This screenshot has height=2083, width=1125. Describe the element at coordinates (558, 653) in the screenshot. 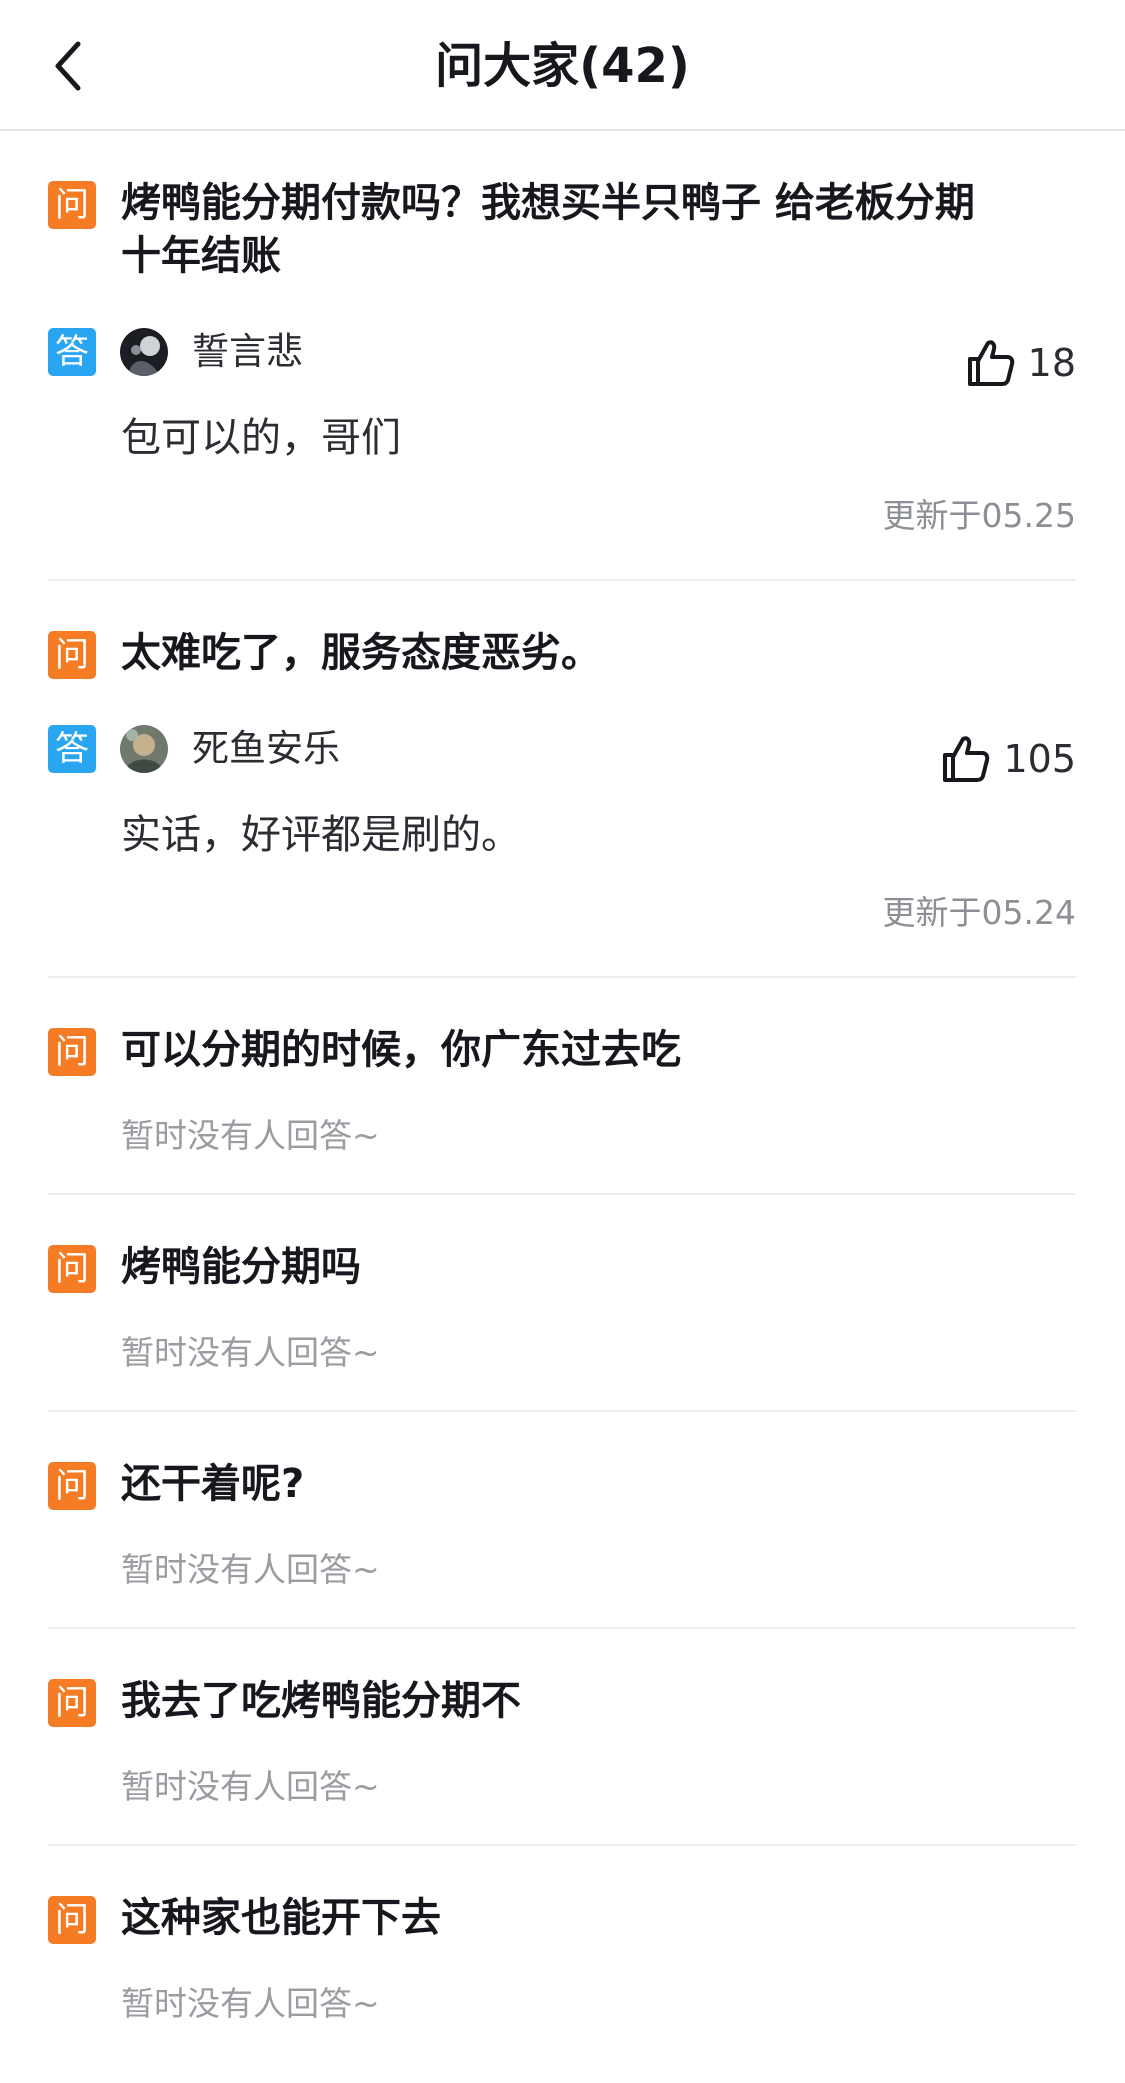

I see `question-text: 太难吃了，服务态度恶劣。` at that location.